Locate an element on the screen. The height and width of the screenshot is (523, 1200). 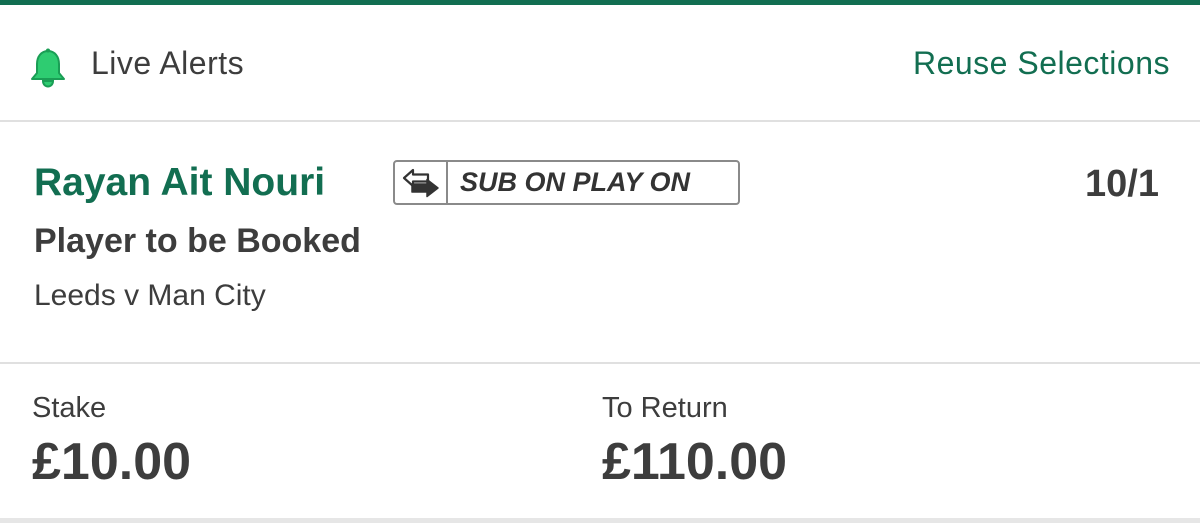
market-name: Player to be Booked is located at coordinates (197, 241).